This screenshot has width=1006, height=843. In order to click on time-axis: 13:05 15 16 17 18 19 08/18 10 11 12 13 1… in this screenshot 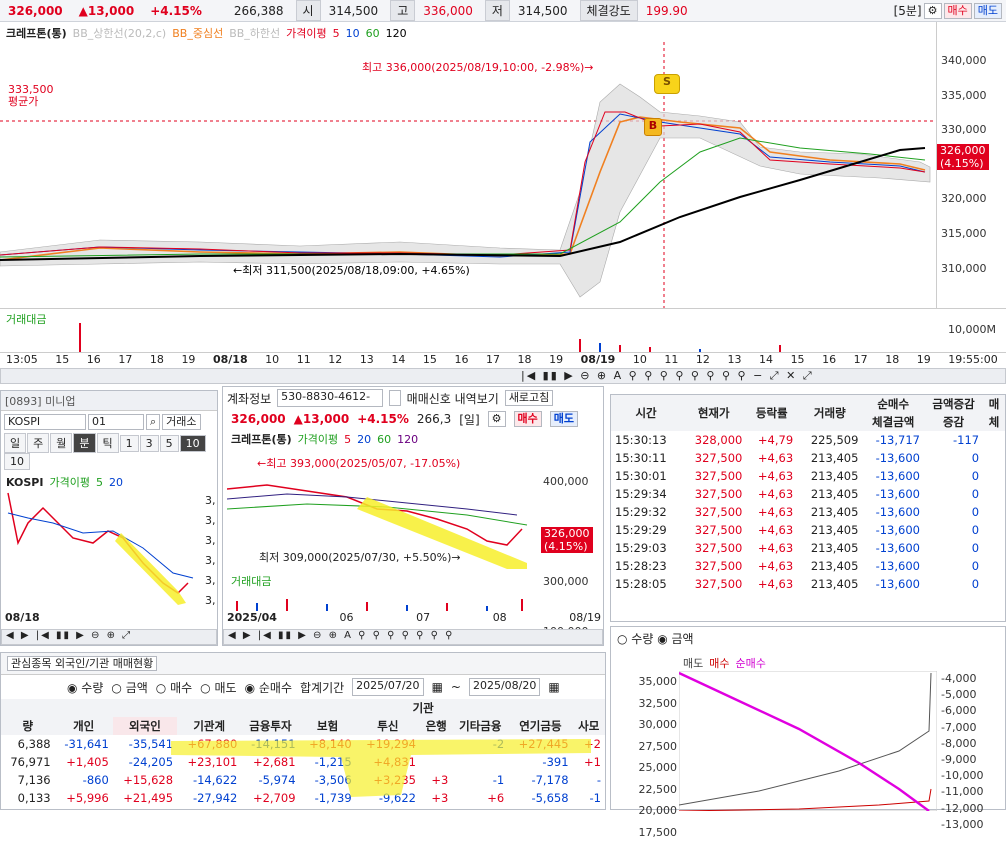, I will do `click(503, 360)`.